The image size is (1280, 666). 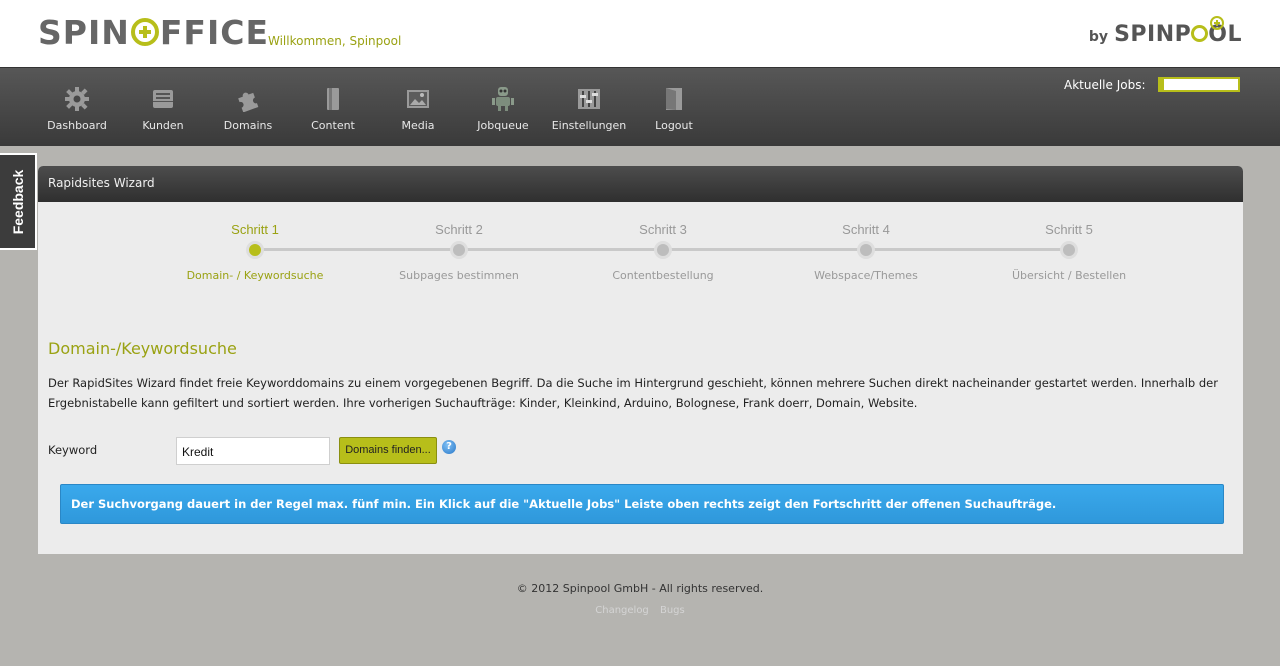 I want to click on step-4: Schritt 4 Webspace/Themes, so click(x=866, y=252).